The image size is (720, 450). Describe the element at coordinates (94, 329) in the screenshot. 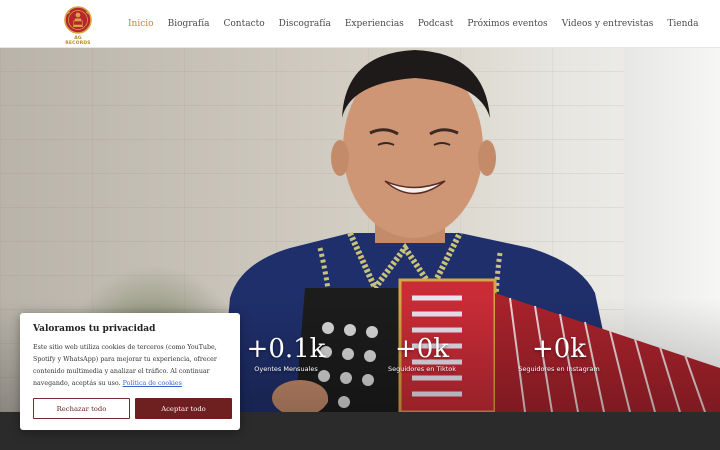

I see `cookie-banner-title: Valoramos tu privacidad` at that location.